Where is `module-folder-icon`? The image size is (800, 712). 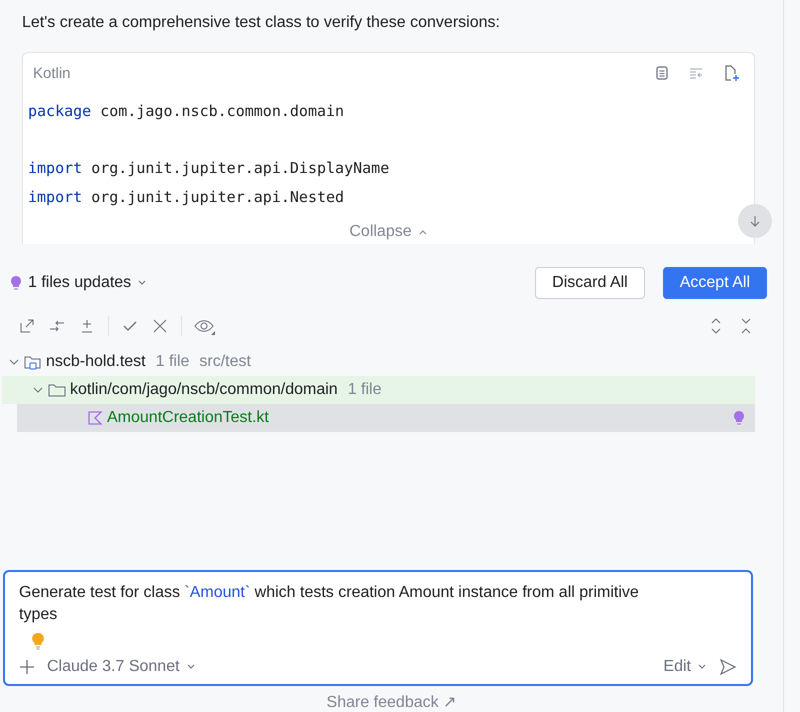
module-folder-icon is located at coordinates (33, 362).